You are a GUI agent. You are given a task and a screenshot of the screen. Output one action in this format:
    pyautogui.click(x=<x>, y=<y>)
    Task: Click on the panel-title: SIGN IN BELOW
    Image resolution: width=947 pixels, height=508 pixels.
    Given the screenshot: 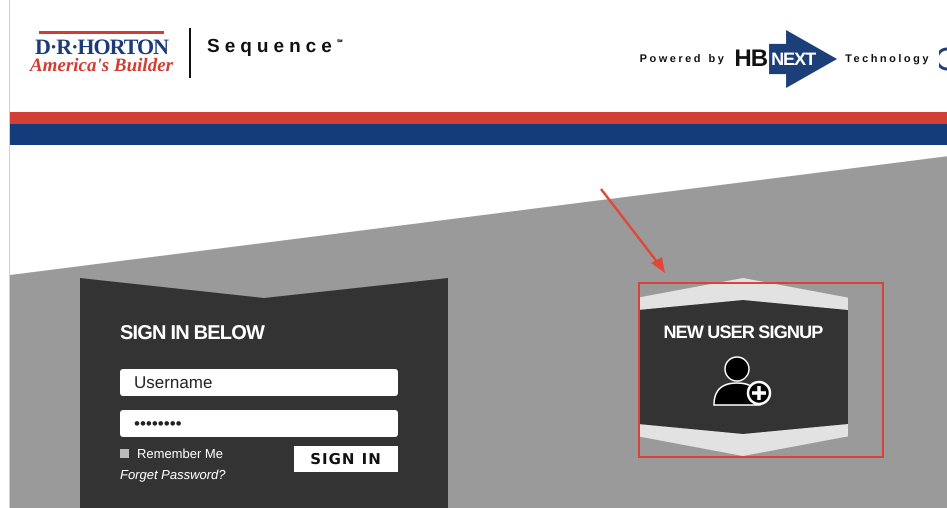 What is the action you would take?
    pyautogui.click(x=193, y=333)
    